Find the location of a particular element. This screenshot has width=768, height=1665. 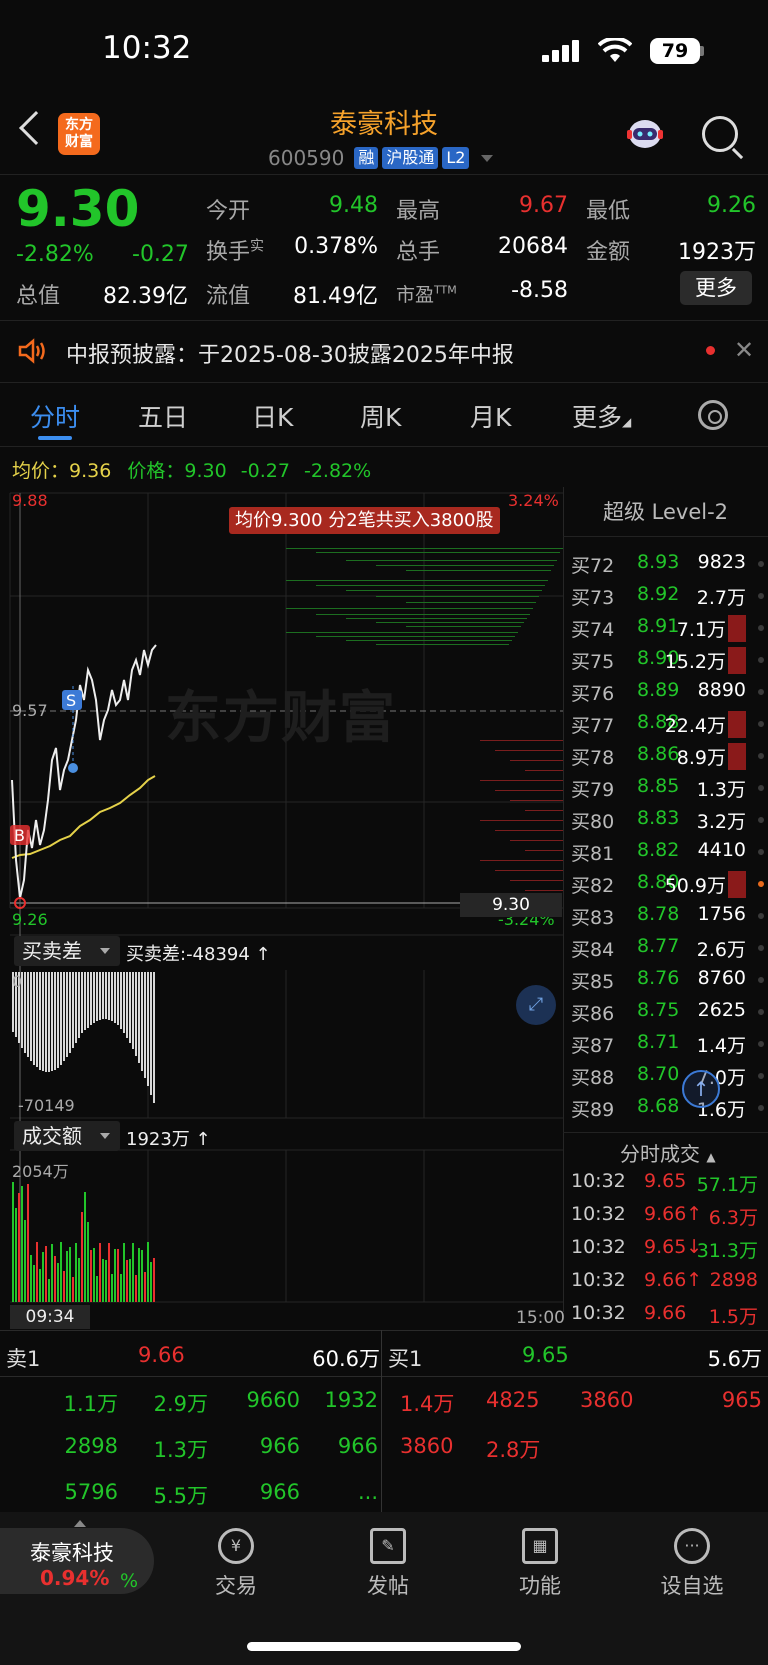

tab-more: 更多◢ is located at coordinates (601, 416).